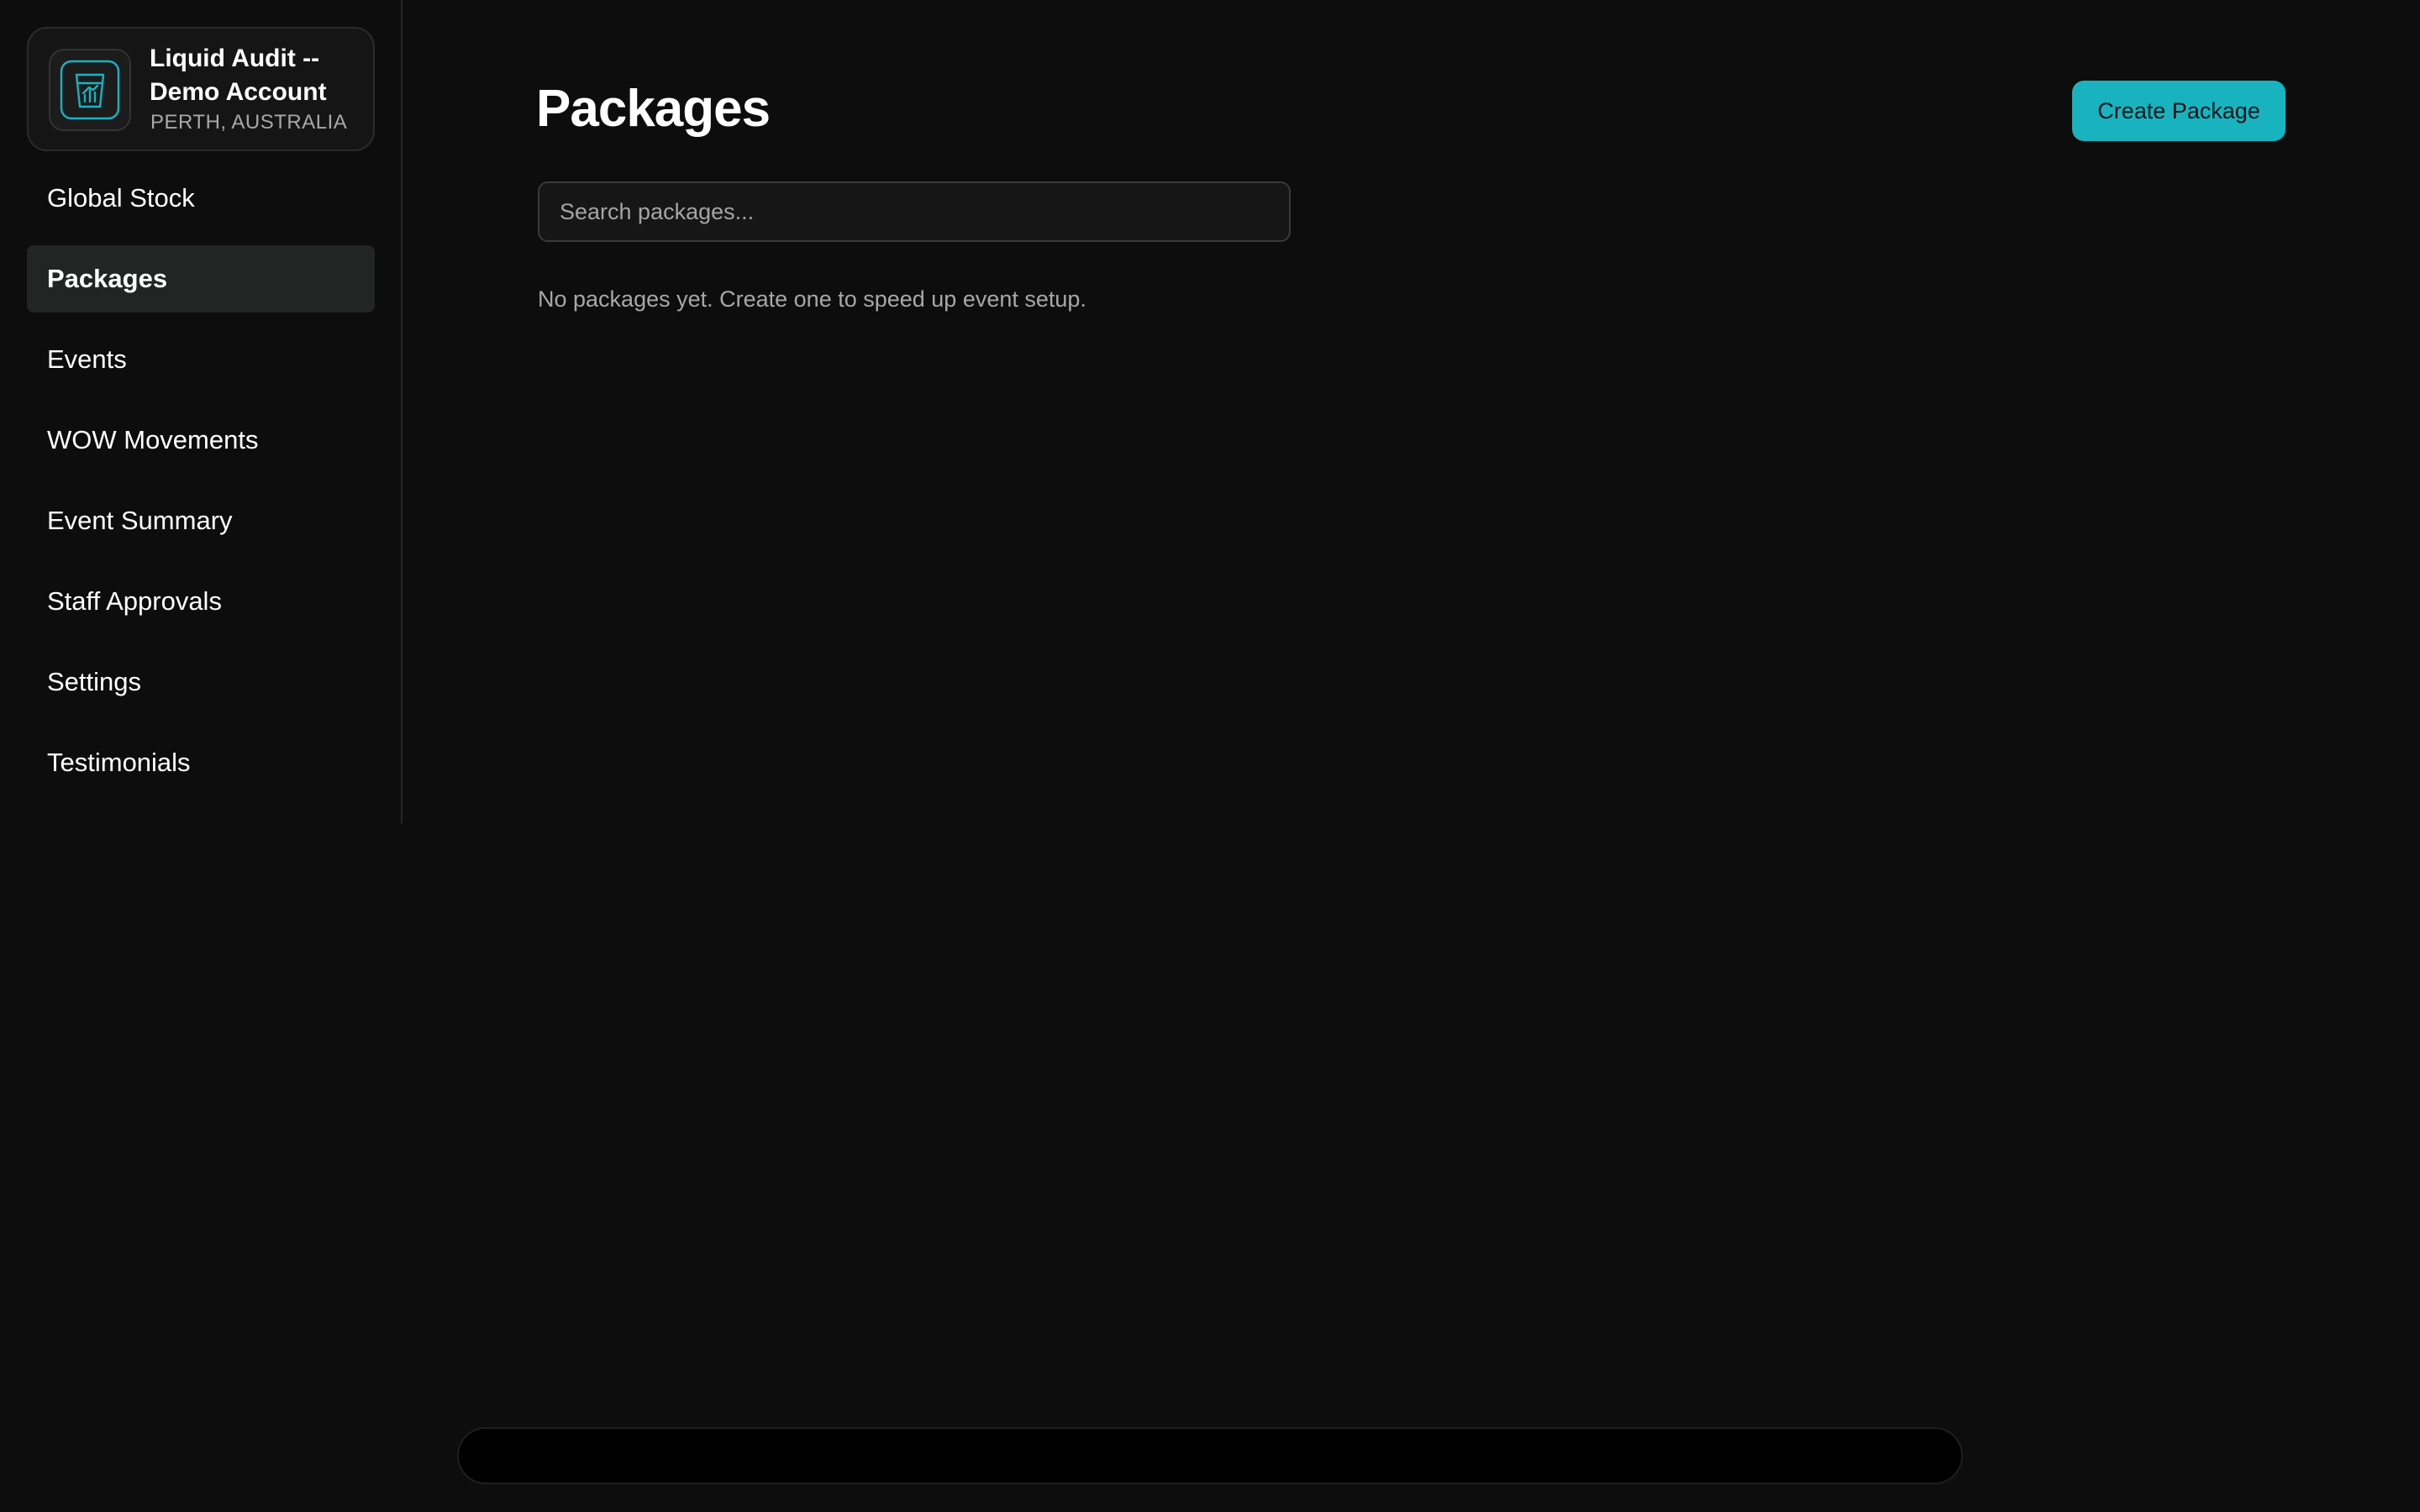 This screenshot has height=1512, width=2420. I want to click on sidebar-item-packages: Packages, so click(201, 278).